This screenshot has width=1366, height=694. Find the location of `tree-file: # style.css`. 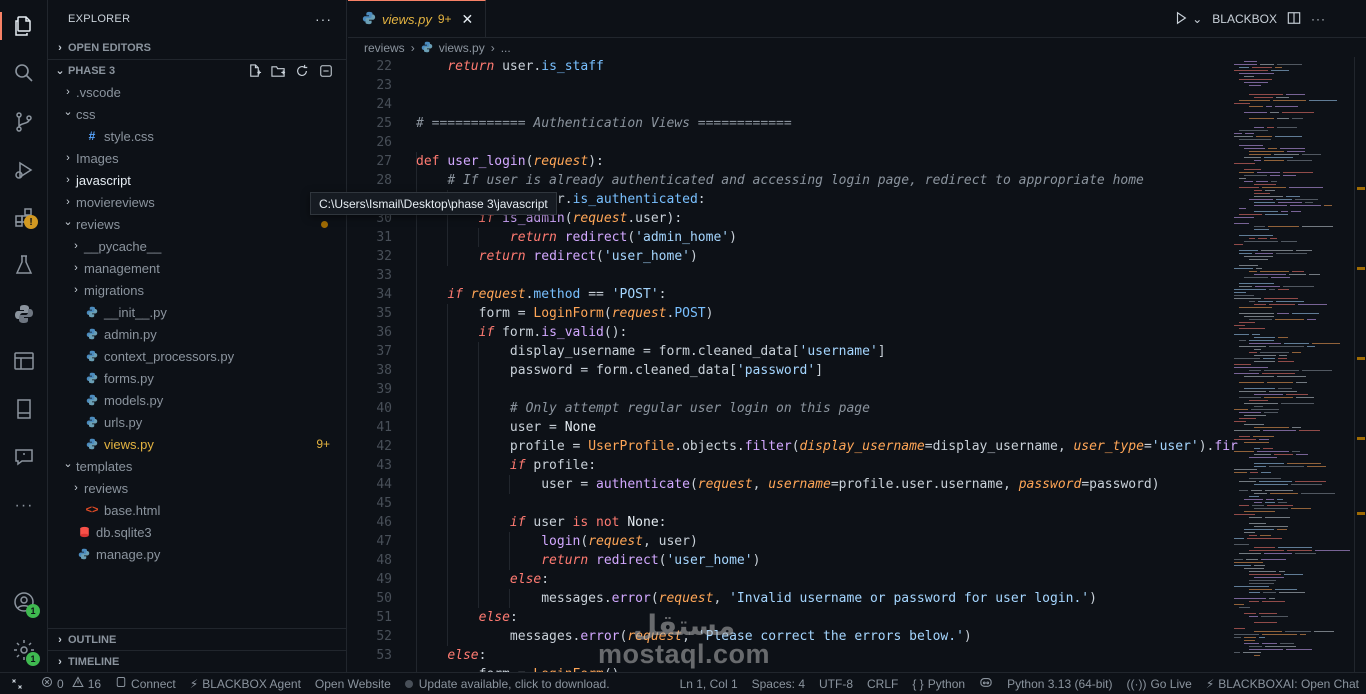

tree-file: # style.css is located at coordinates (197, 136).